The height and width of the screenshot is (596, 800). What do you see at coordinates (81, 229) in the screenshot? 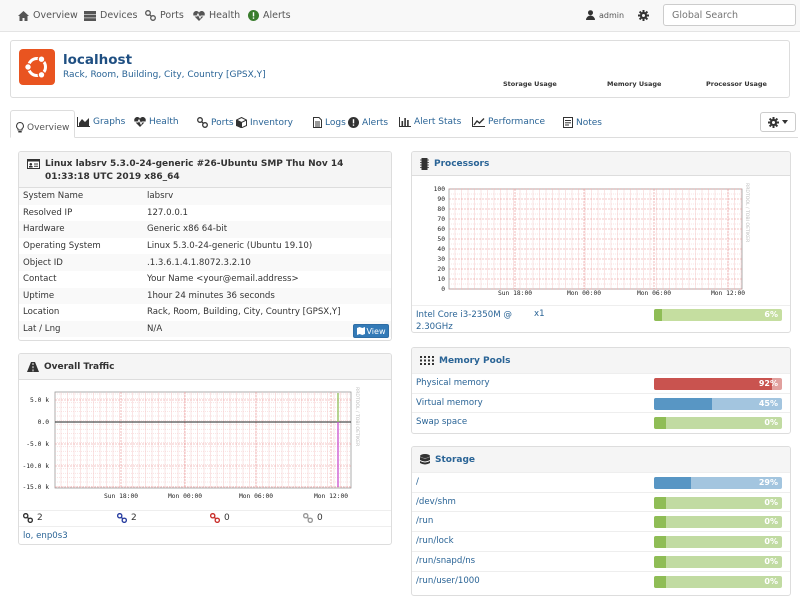
I see `overview-key: Hardware` at bounding box center [81, 229].